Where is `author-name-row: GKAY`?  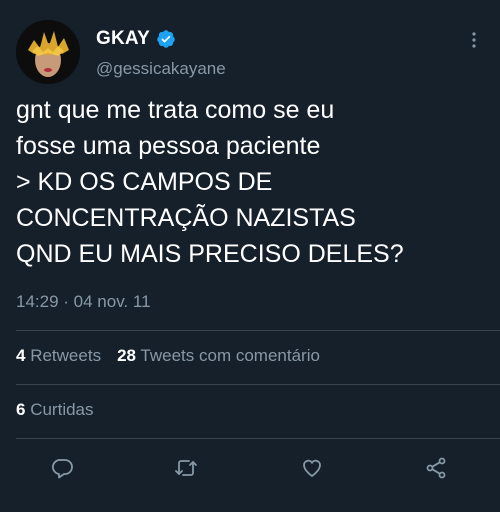 author-name-row: GKAY is located at coordinates (136, 39).